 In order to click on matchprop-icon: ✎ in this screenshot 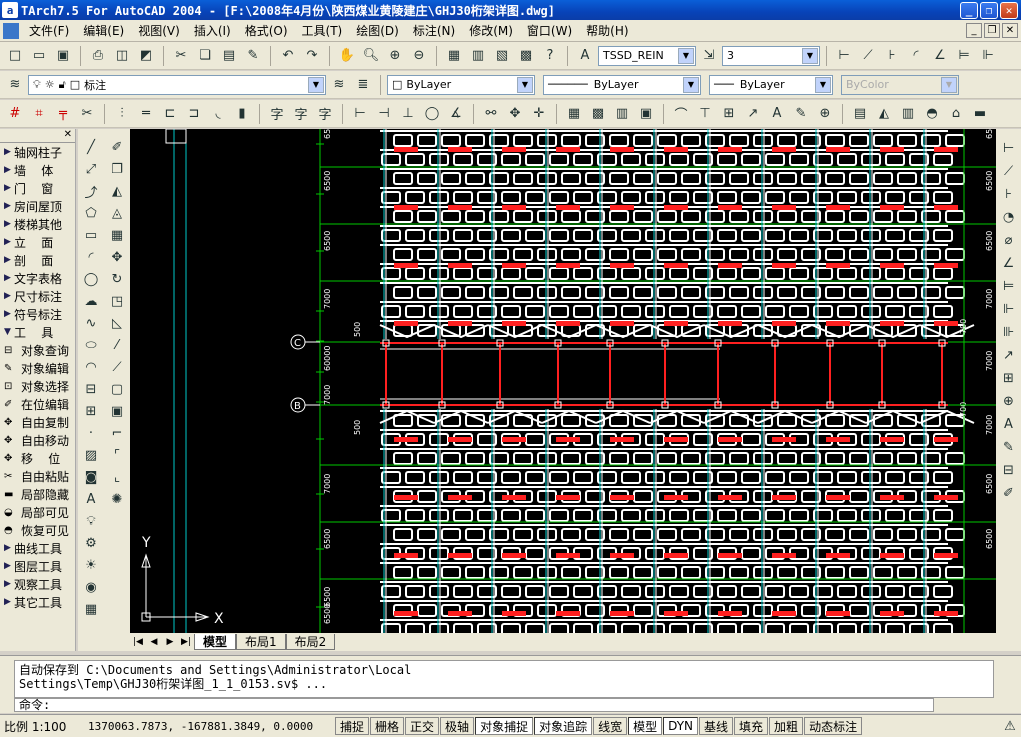, I will do `click(253, 56)`.